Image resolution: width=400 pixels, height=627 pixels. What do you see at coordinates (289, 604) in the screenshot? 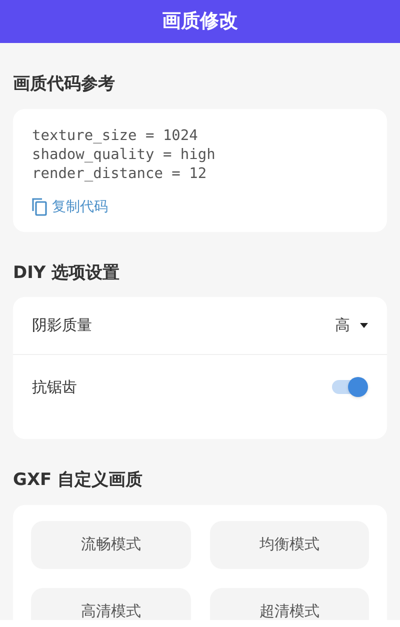
I see `mode-button: 超清模式` at bounding box center [289, 604].